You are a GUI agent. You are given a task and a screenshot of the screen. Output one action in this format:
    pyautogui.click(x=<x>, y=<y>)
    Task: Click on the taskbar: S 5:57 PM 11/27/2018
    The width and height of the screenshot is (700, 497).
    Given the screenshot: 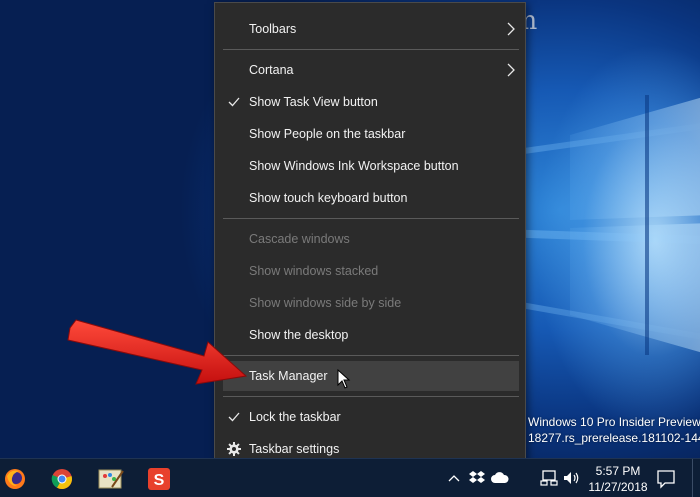 What is the action you would take?
    pyautogui.click(x=350, y=477)
    